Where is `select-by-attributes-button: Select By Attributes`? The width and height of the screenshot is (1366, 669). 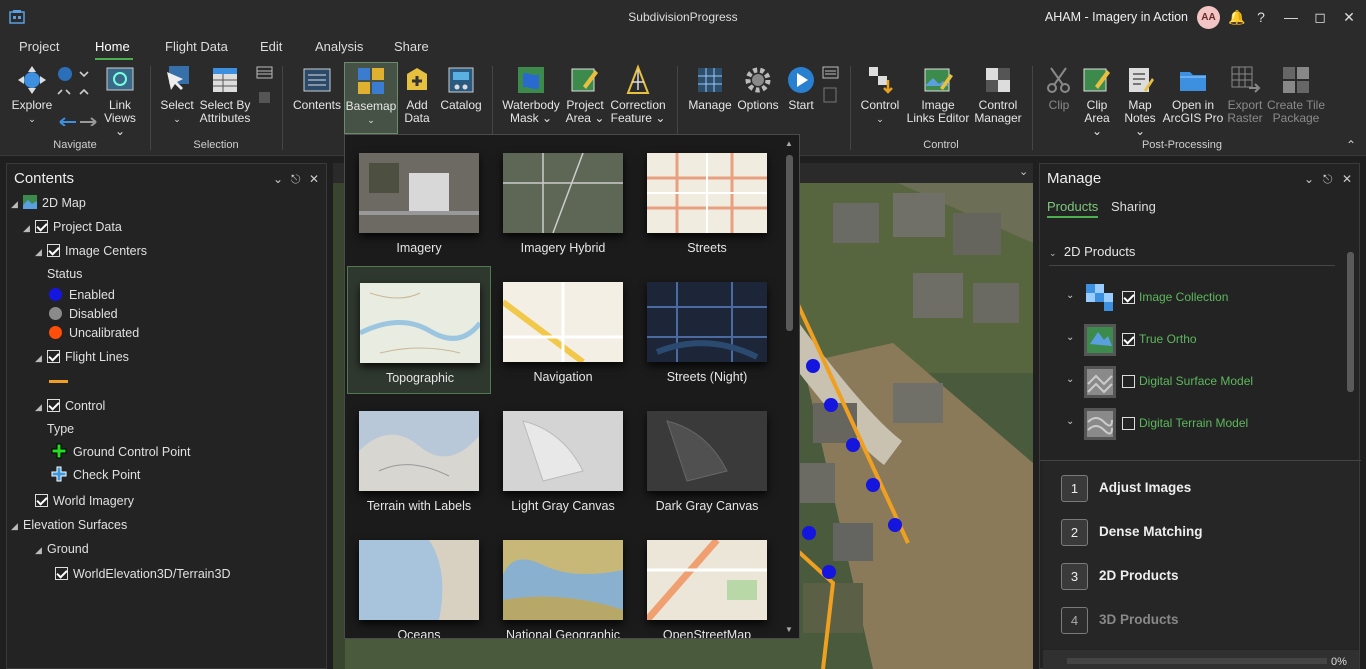
select-by-attributes-button: Select By Attributes is located at coordinates (225, 94).